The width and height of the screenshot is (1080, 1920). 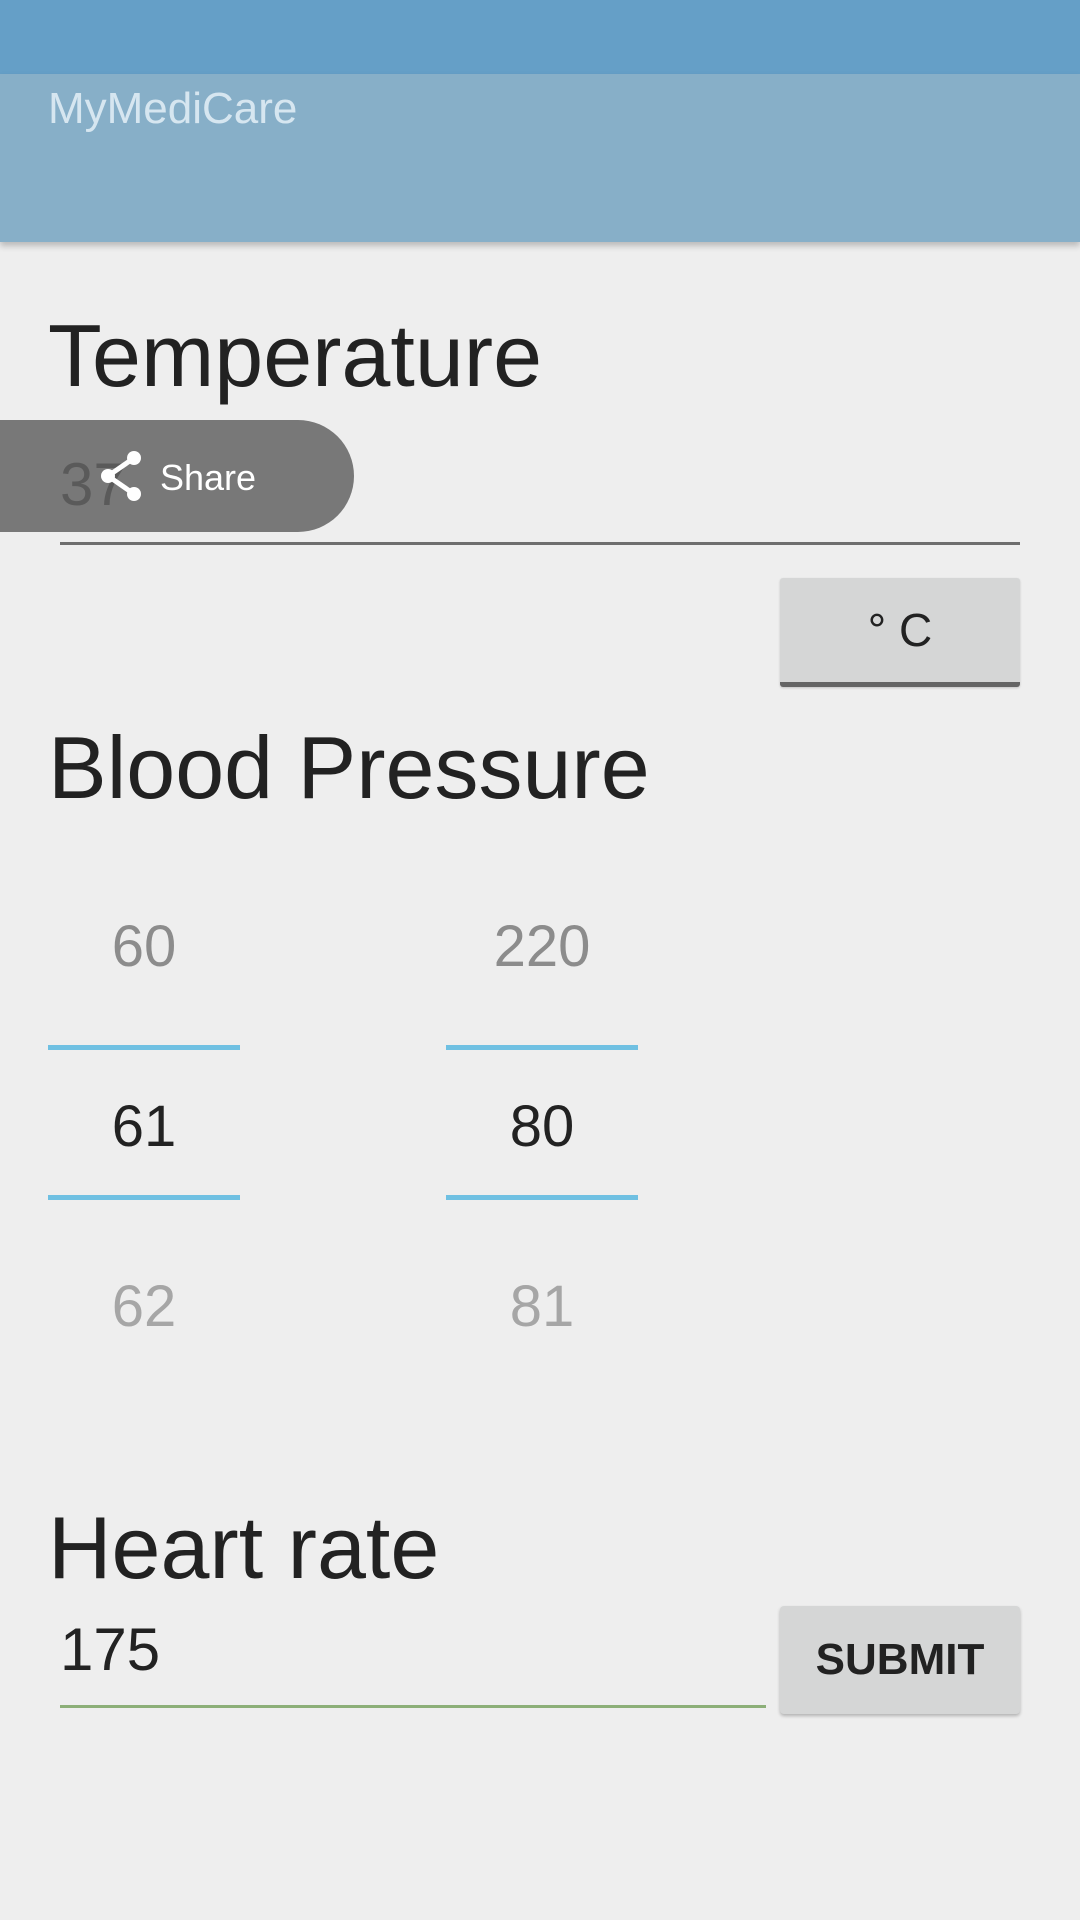 I want to click on picker-option-below: 81, so click(x=542, y=1307).